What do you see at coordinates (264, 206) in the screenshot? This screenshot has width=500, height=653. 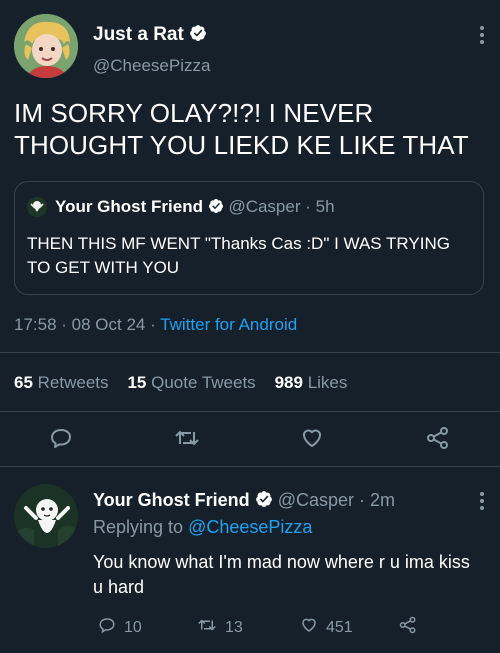 I see `quote-handle: @Casper` at bounding box center [264, 206].